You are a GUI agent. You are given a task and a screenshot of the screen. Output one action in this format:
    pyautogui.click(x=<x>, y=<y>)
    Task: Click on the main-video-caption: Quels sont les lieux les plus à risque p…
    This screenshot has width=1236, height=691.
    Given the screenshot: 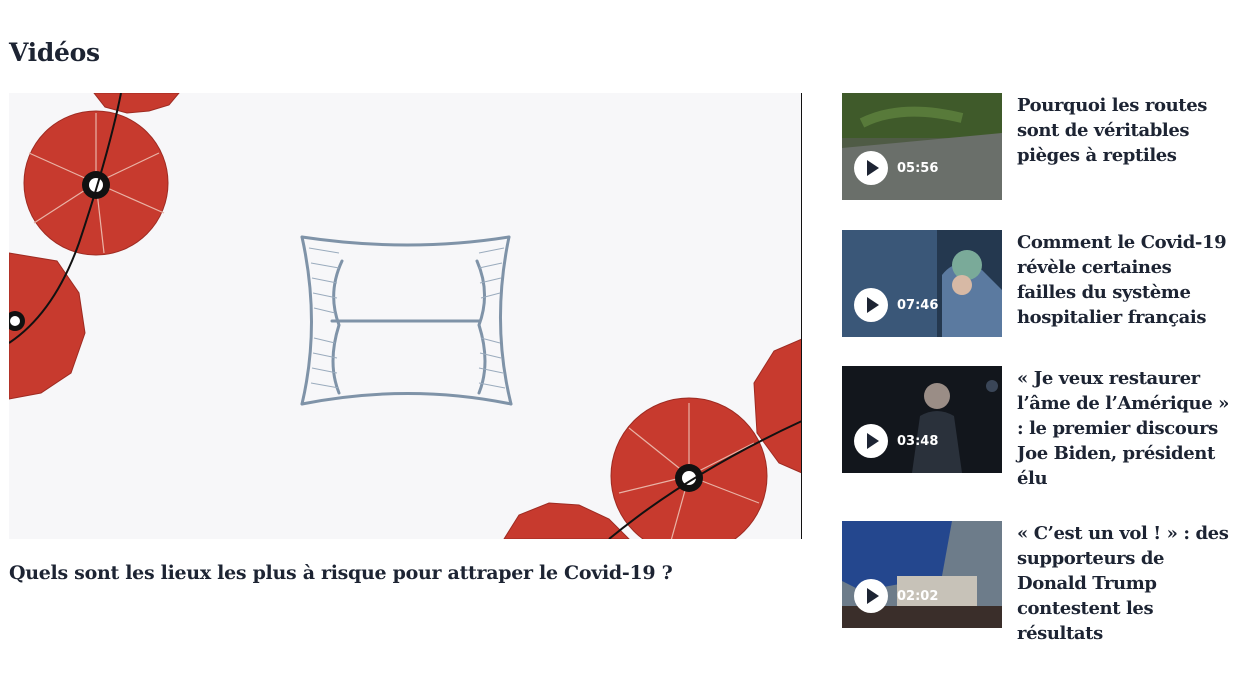 What is the action you would take?
    pyautogui.click(x=404, y=573)
    